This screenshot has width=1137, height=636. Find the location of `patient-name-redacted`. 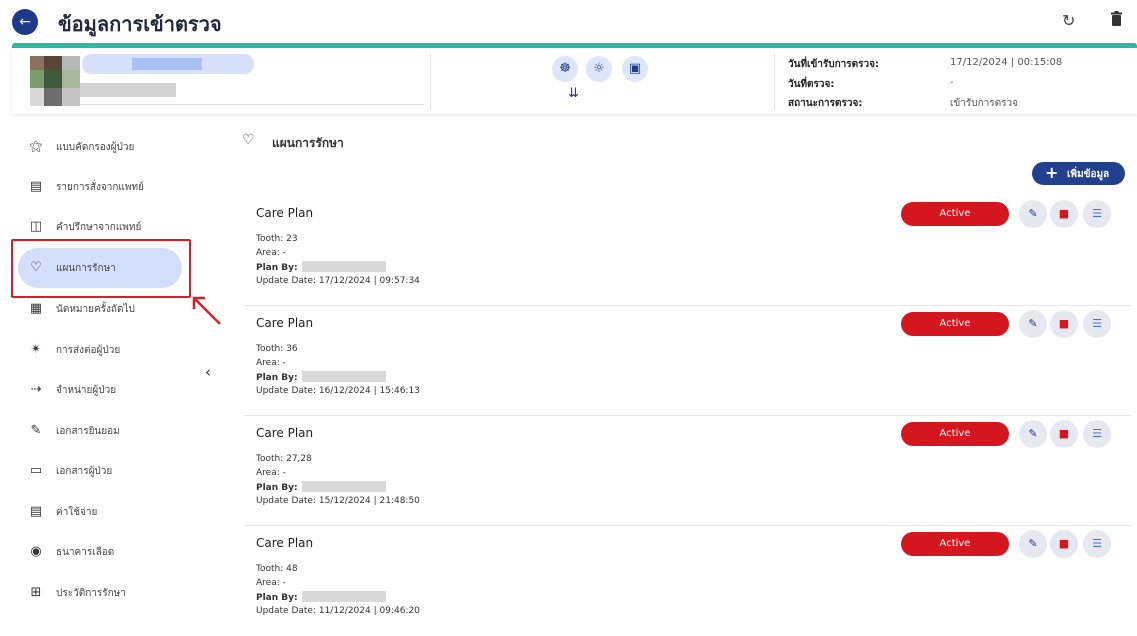

patient-name-redacted is located at coordinates (168, 64).